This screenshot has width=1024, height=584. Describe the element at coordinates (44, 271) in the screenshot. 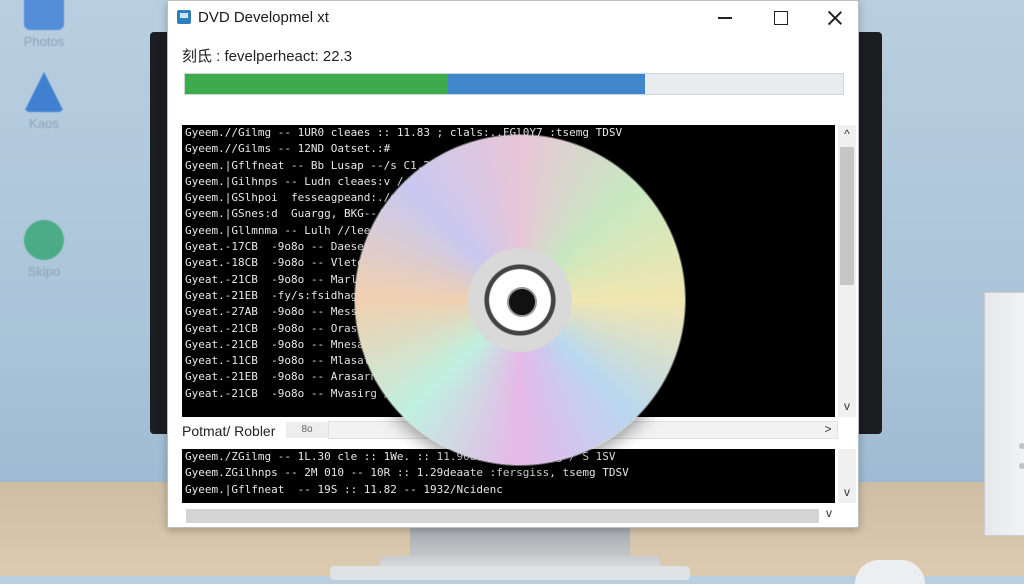

I see `desktop-icon-label: Skipo` at that location.